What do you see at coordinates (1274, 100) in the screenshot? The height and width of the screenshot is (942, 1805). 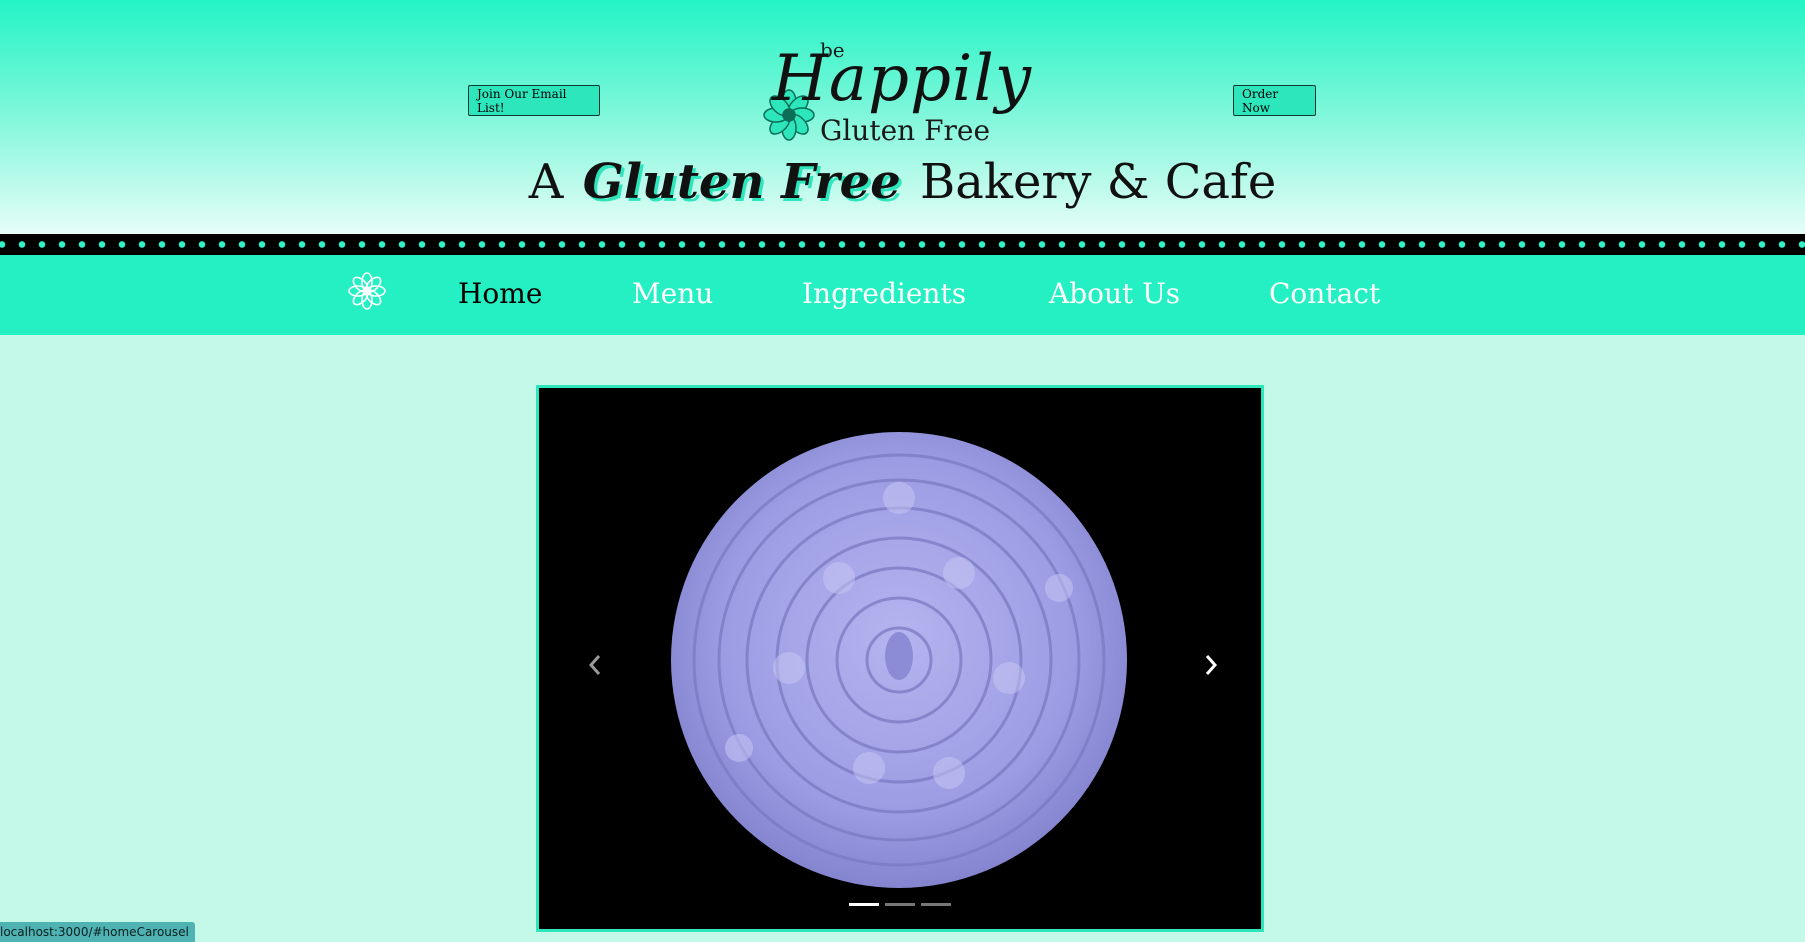 I see `order-now-button: Order Now` at bounding box center [1274, 100].